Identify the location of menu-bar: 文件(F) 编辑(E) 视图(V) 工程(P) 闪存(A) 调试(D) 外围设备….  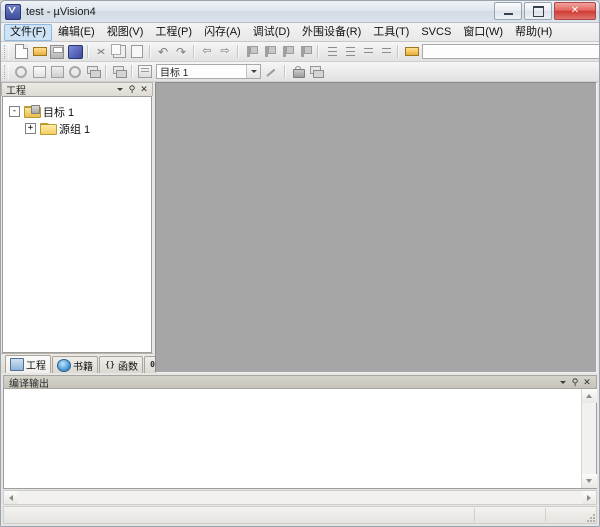
(300, 32).